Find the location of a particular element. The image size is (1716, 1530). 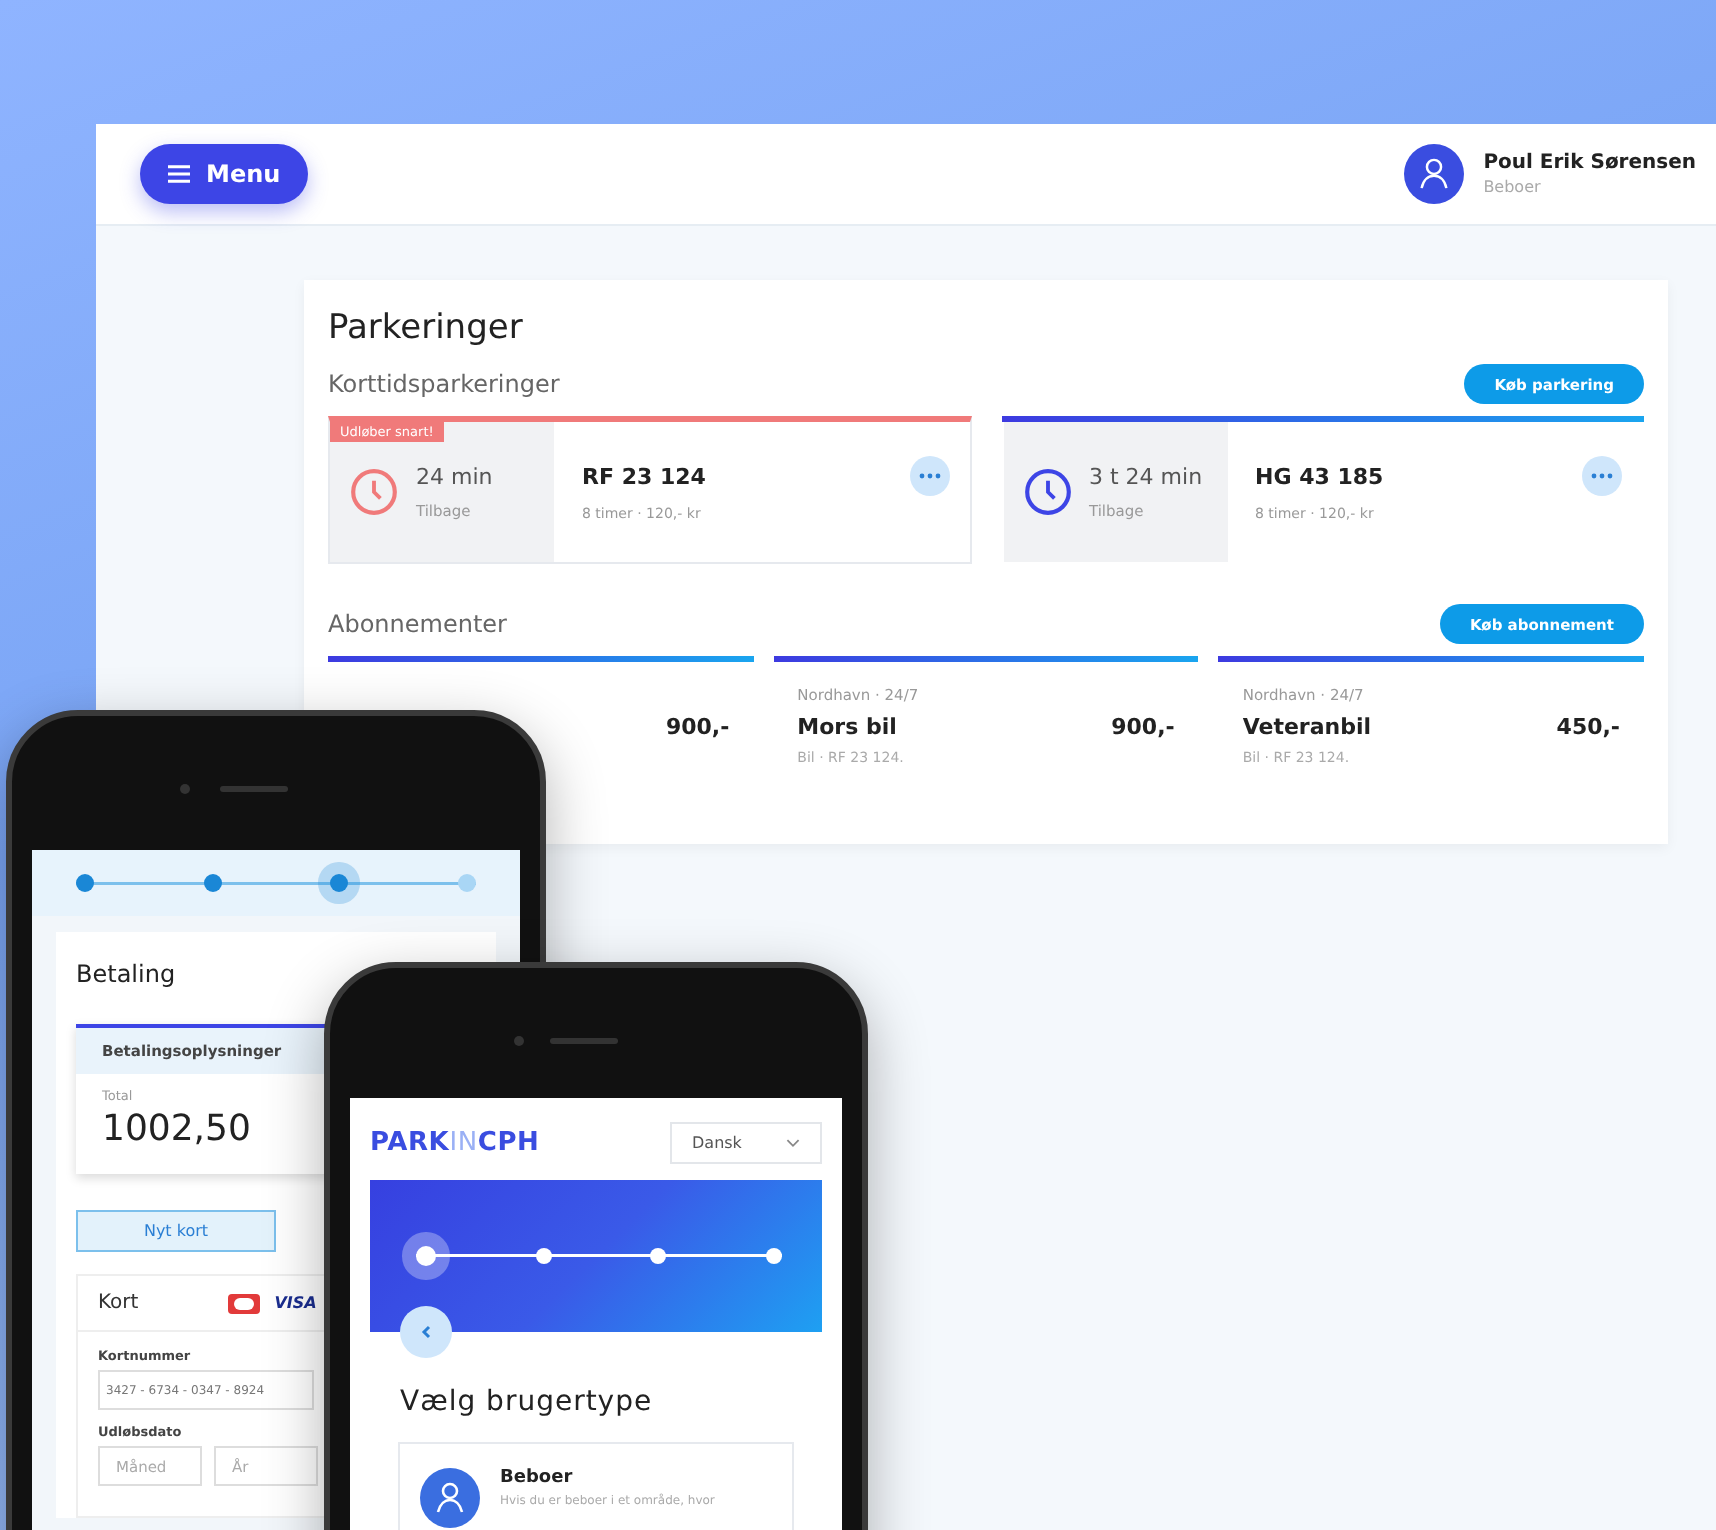

logo: PARKINCPH is located at coordinates (455, 1143).